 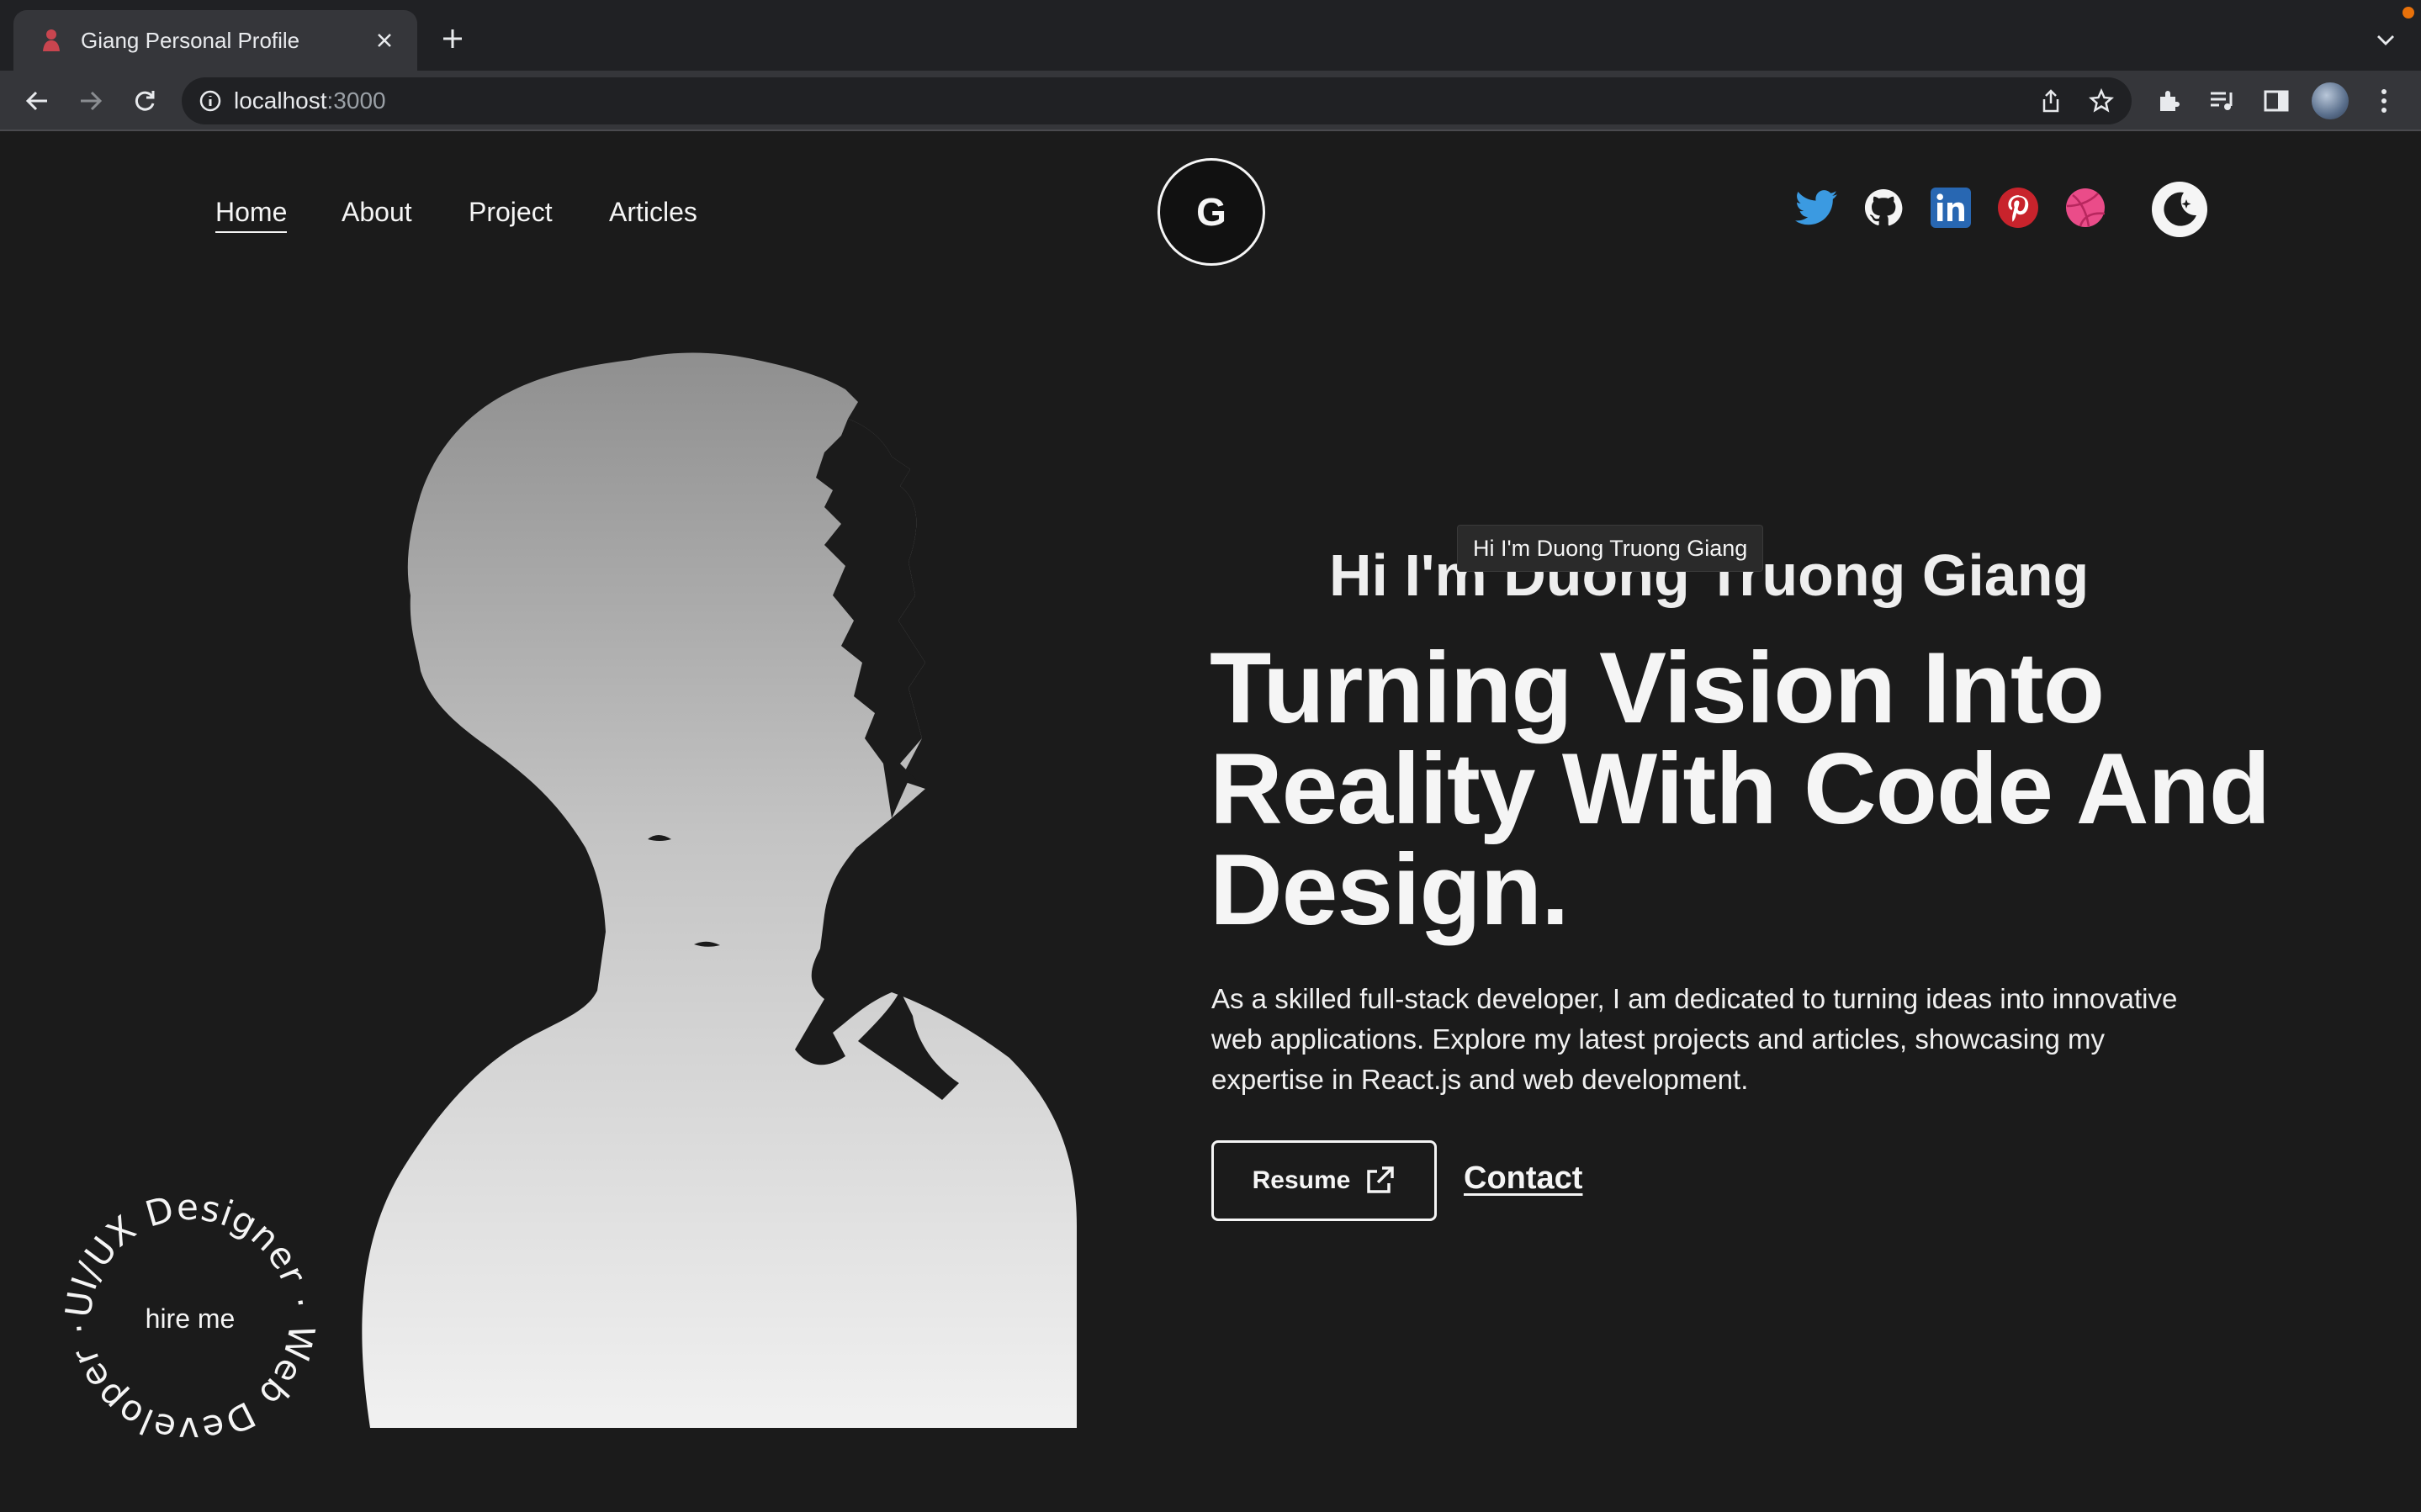 What do you see at coordinates (2169, 101) in the screenshot?
I see `extensions-icon` at bounding box center [2169, 101].